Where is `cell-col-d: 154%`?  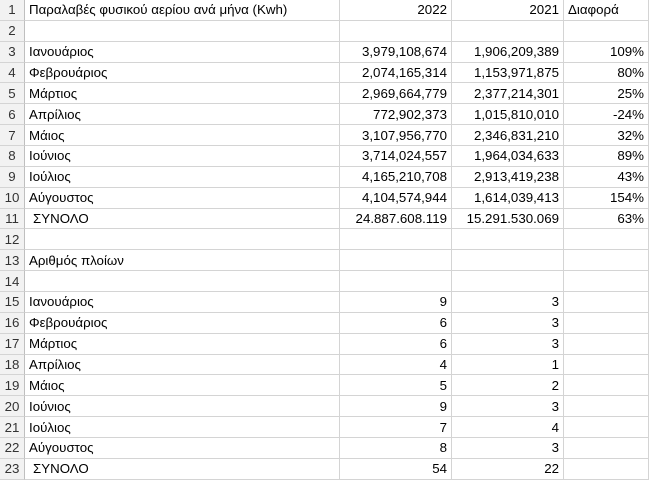 cell-col-d: 154% is located at coordinates (606, 198).